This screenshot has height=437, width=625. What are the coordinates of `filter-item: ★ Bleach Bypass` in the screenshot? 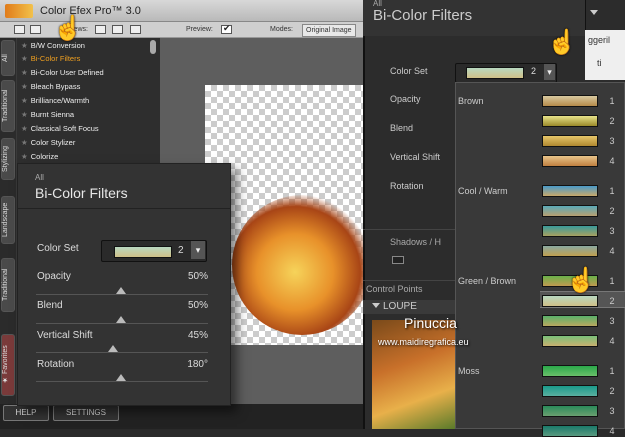 It's located at (50, 86).